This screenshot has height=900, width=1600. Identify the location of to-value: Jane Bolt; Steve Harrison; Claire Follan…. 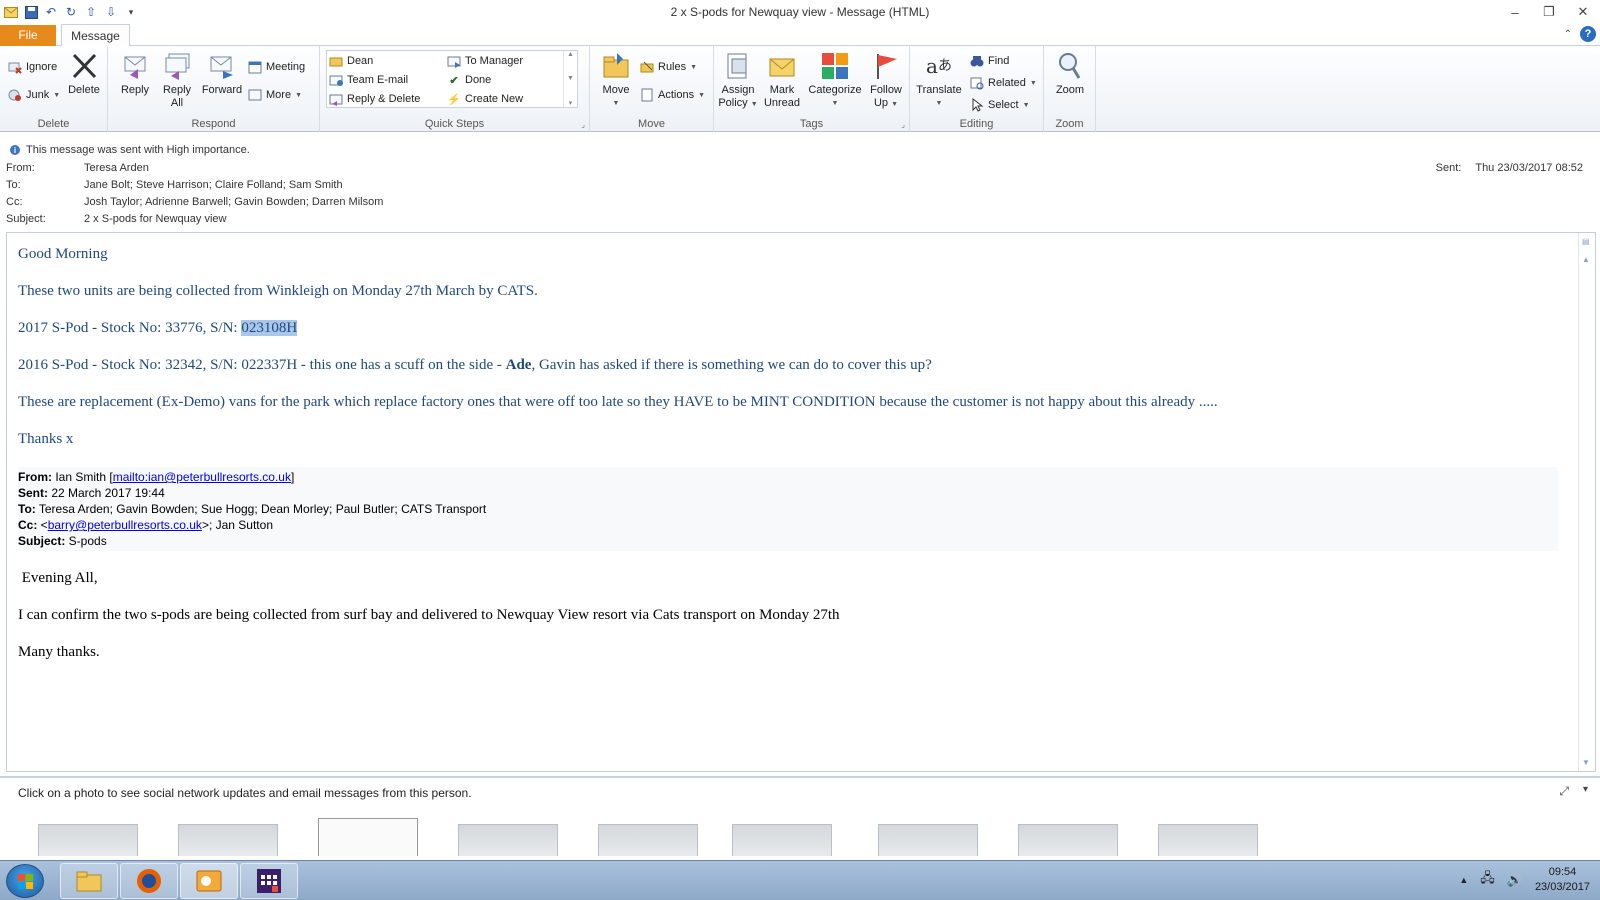
(213, 185).